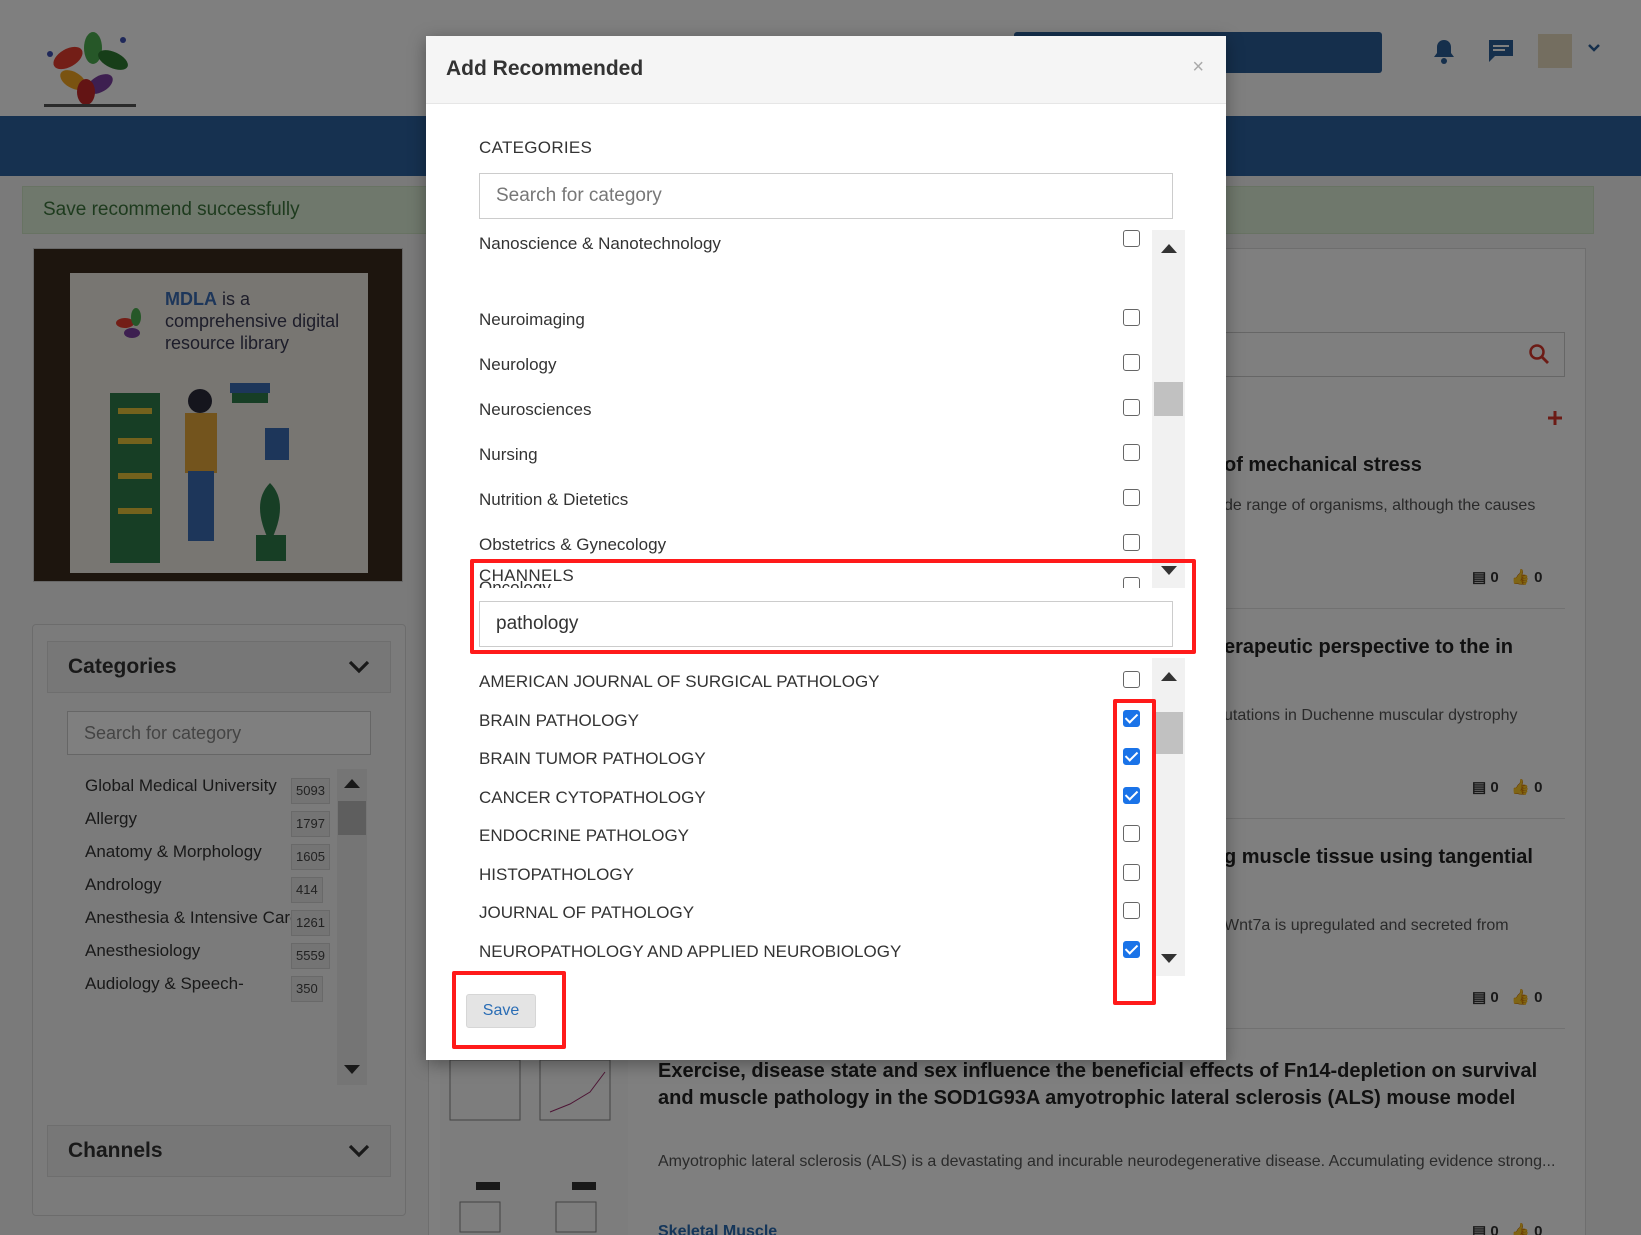 The height and width of the screenshot is (1235, 1641). I want to click on category-item: Obstetrics & Gynecology, so click(809, 545).